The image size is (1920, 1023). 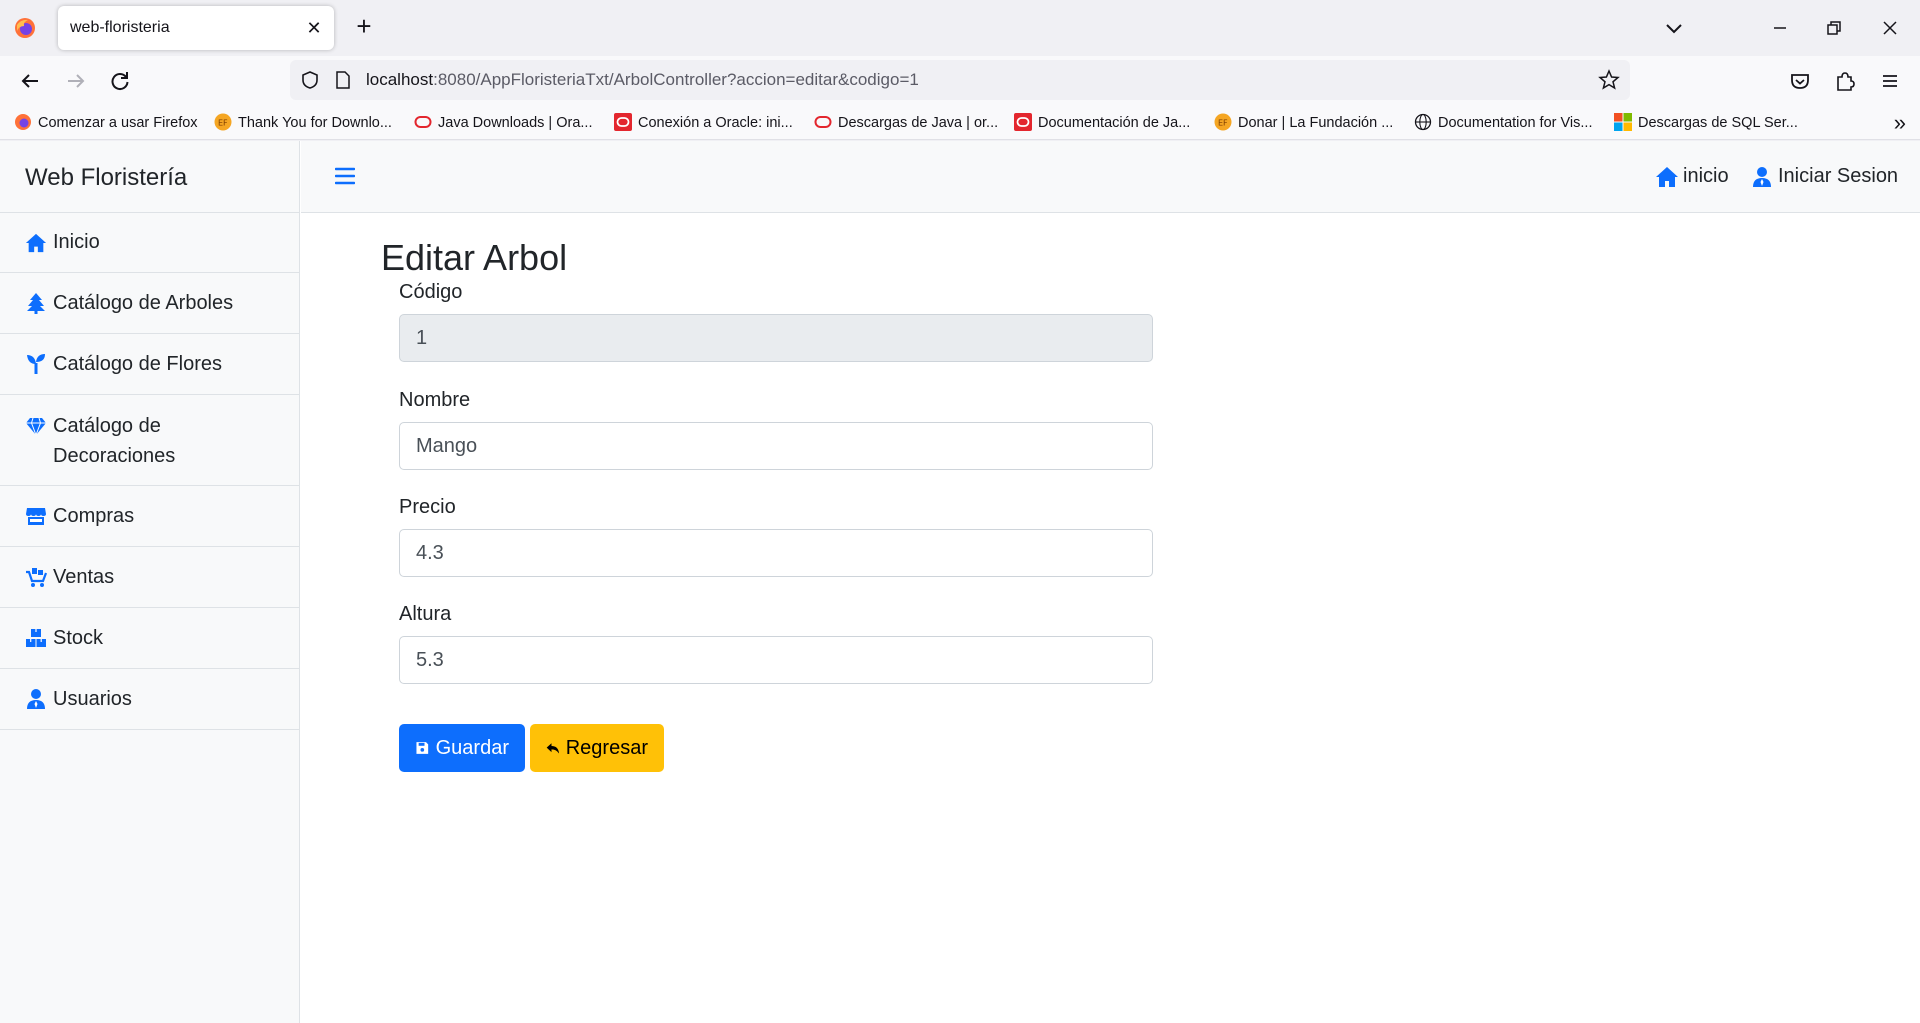 I want to click on sidebar-item-flores: Catálogo de Flores, so click(x=149, y=364).